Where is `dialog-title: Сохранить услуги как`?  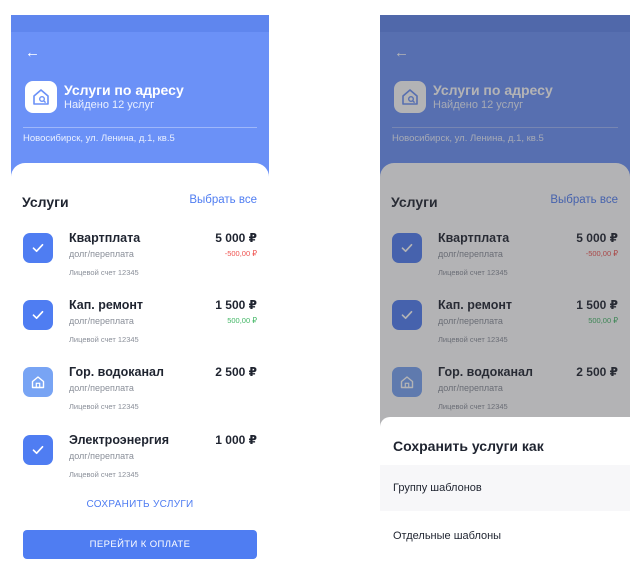 dialog-title: Сохранить услуги как is located at coordinates (468, 446).